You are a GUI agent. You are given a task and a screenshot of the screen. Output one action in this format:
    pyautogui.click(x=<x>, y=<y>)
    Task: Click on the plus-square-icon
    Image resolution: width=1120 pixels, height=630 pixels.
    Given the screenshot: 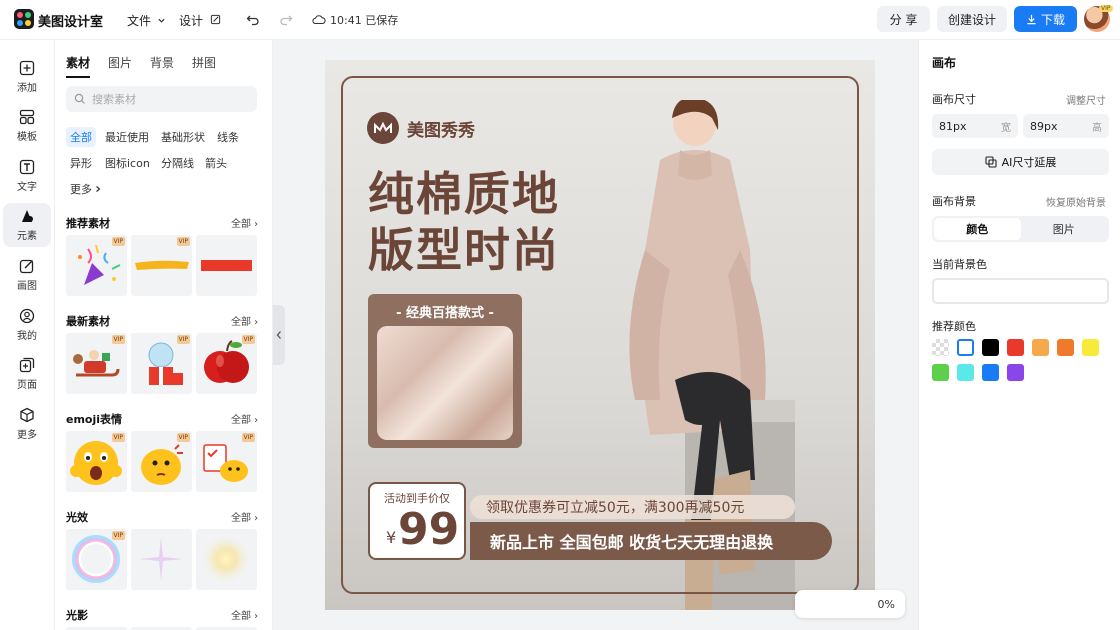 What is the action you would take?
    pyautogui.click(x=27, y=68)
    